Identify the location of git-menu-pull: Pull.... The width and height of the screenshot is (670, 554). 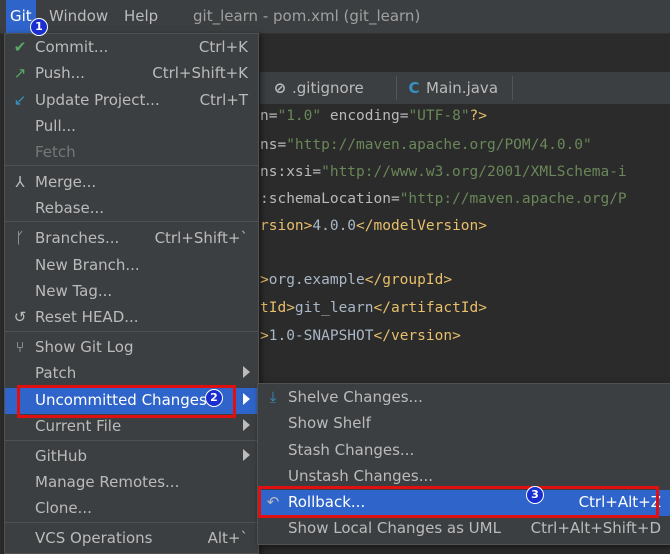
(131, 127).